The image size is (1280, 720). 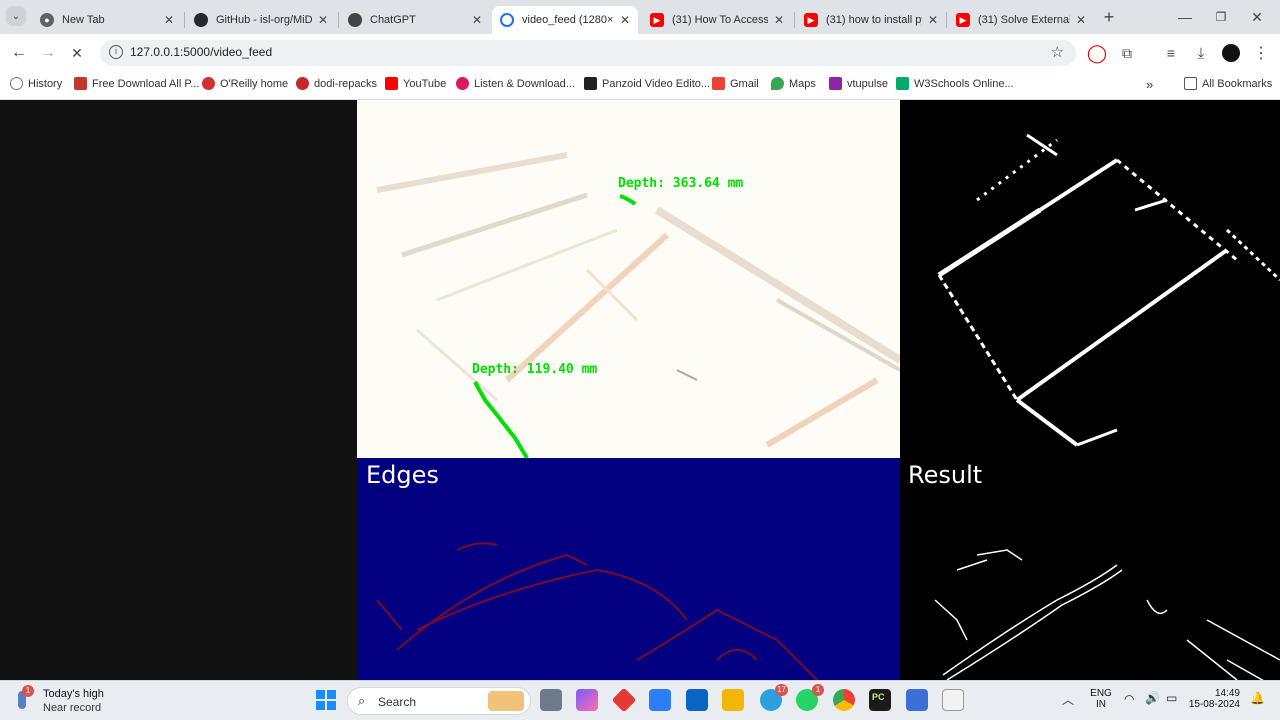 I want to click on outlook-icon, so click(x=697, y=700).